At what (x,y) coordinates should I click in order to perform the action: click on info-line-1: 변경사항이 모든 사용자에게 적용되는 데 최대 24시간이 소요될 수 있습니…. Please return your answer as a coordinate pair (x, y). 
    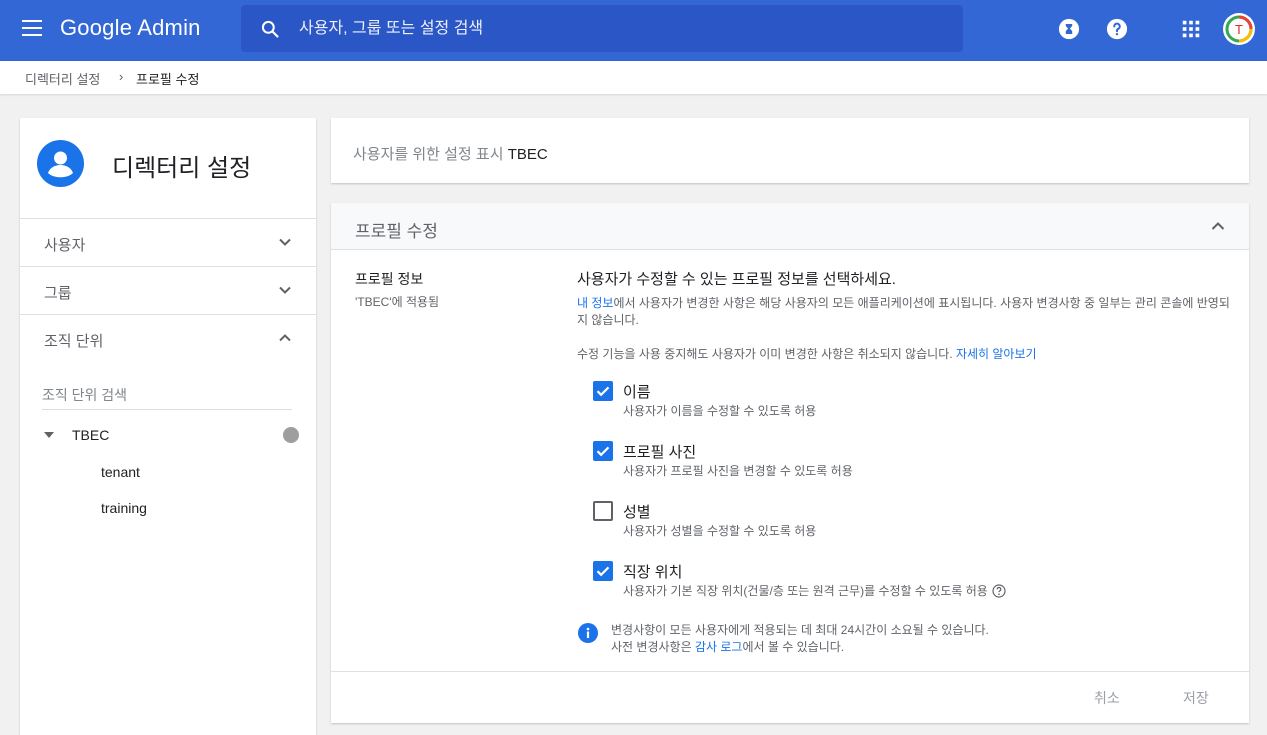
    Looking at the image, I should click on (800, 630).